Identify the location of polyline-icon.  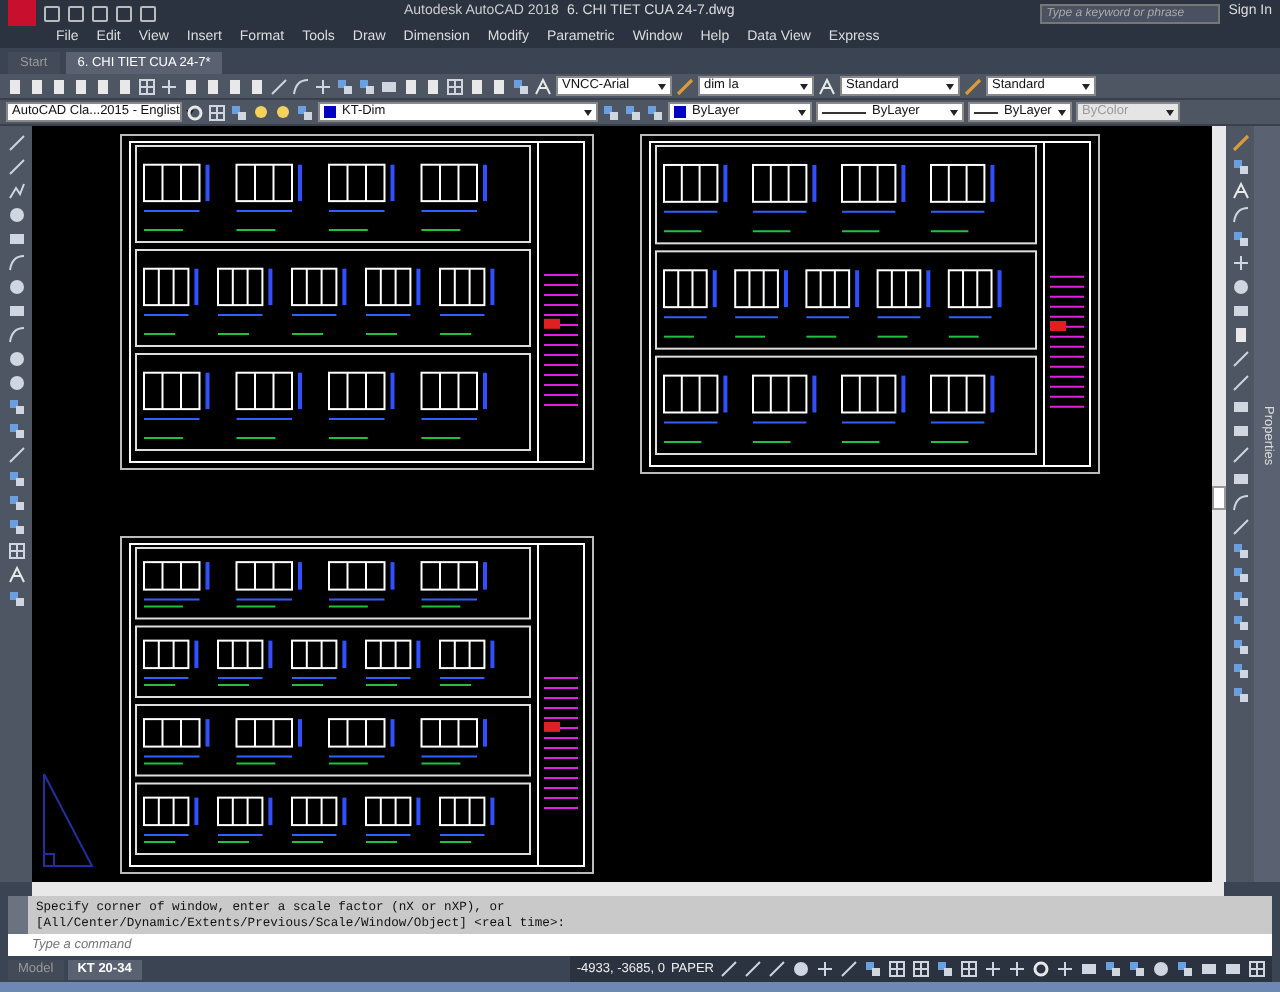
(16, 191).